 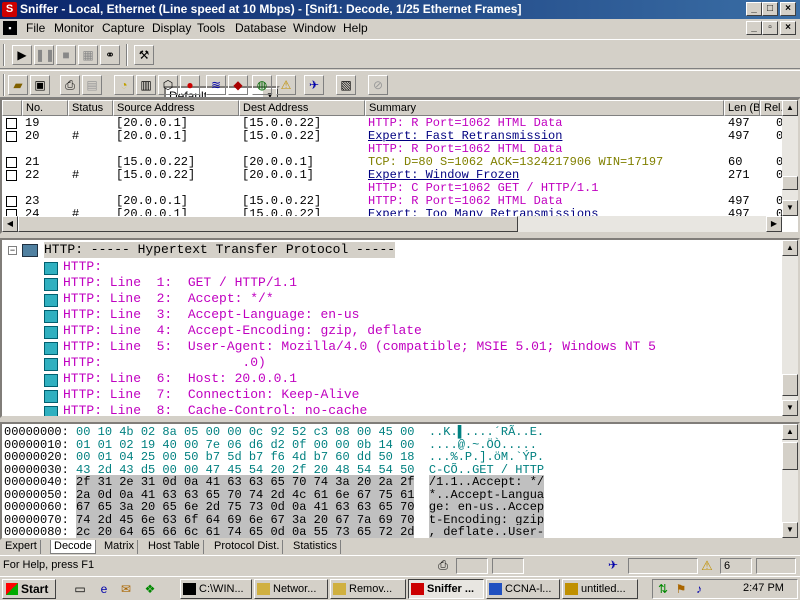 What do you see at coordinates (176, 108) in the screenshot?
I see `col-header-source: Source Address` at bounding box center [176, 108].